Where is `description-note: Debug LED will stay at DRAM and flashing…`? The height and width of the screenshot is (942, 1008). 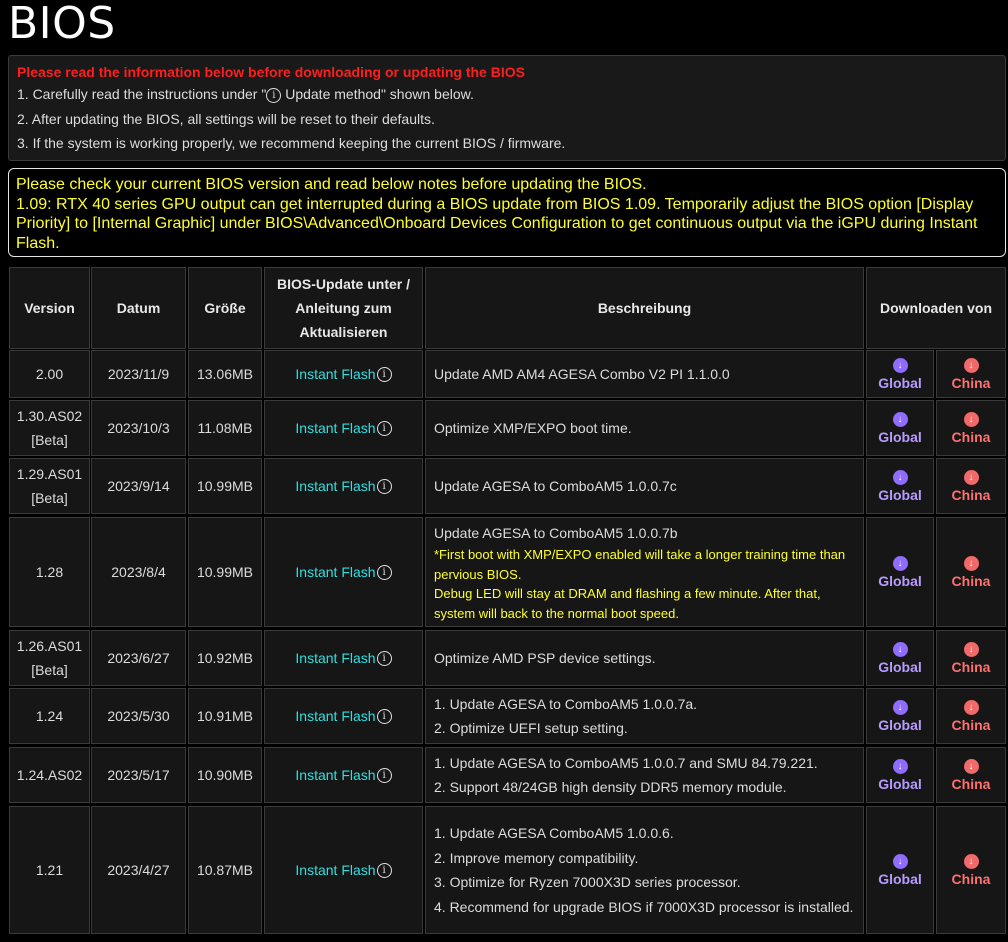
description-note: Debug LED will stay at DRAM and flashing… is located at coordinates (627, 603).